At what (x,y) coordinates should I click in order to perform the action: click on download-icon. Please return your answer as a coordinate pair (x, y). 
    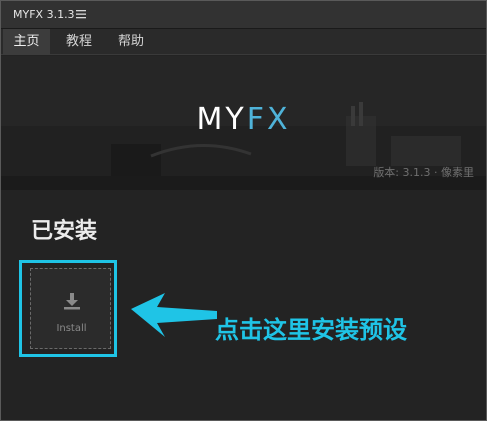
    Looking at the image, I should click on (72, 301).